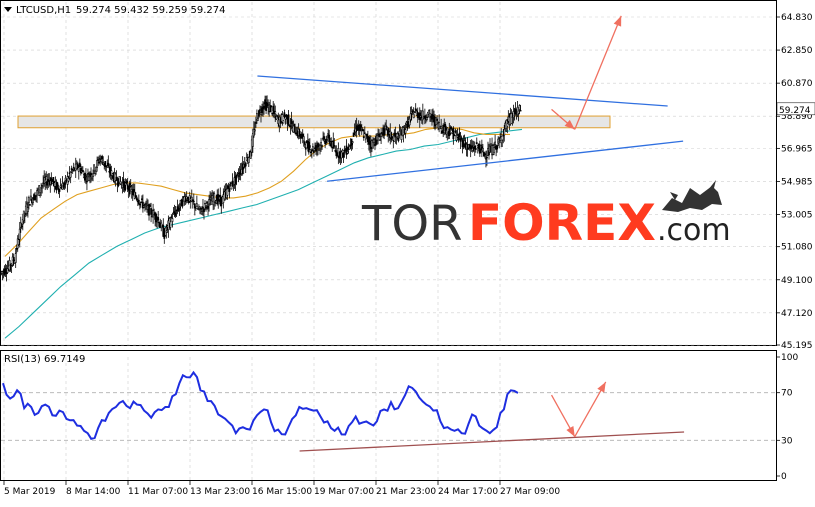 Image resolution: width=815 pixels, height=507 pixels. What do you see at coordinates (411, 224) in the screenshot?
I see `logo-prefix: TOR` at bounding box center [411, 224].